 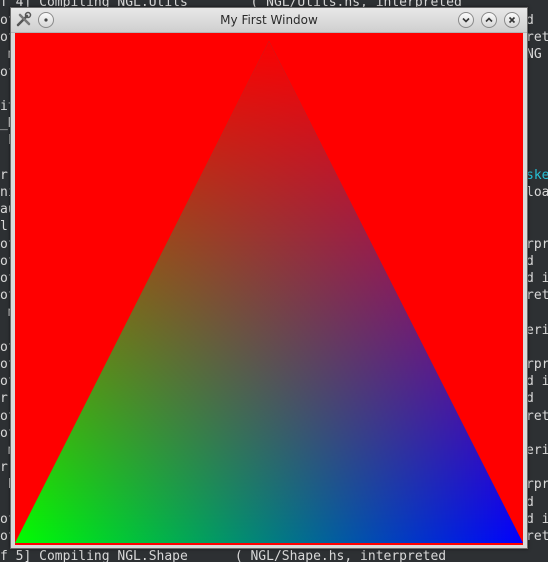 I want to click on terminal-line: NG, so click(x=534, y=55).